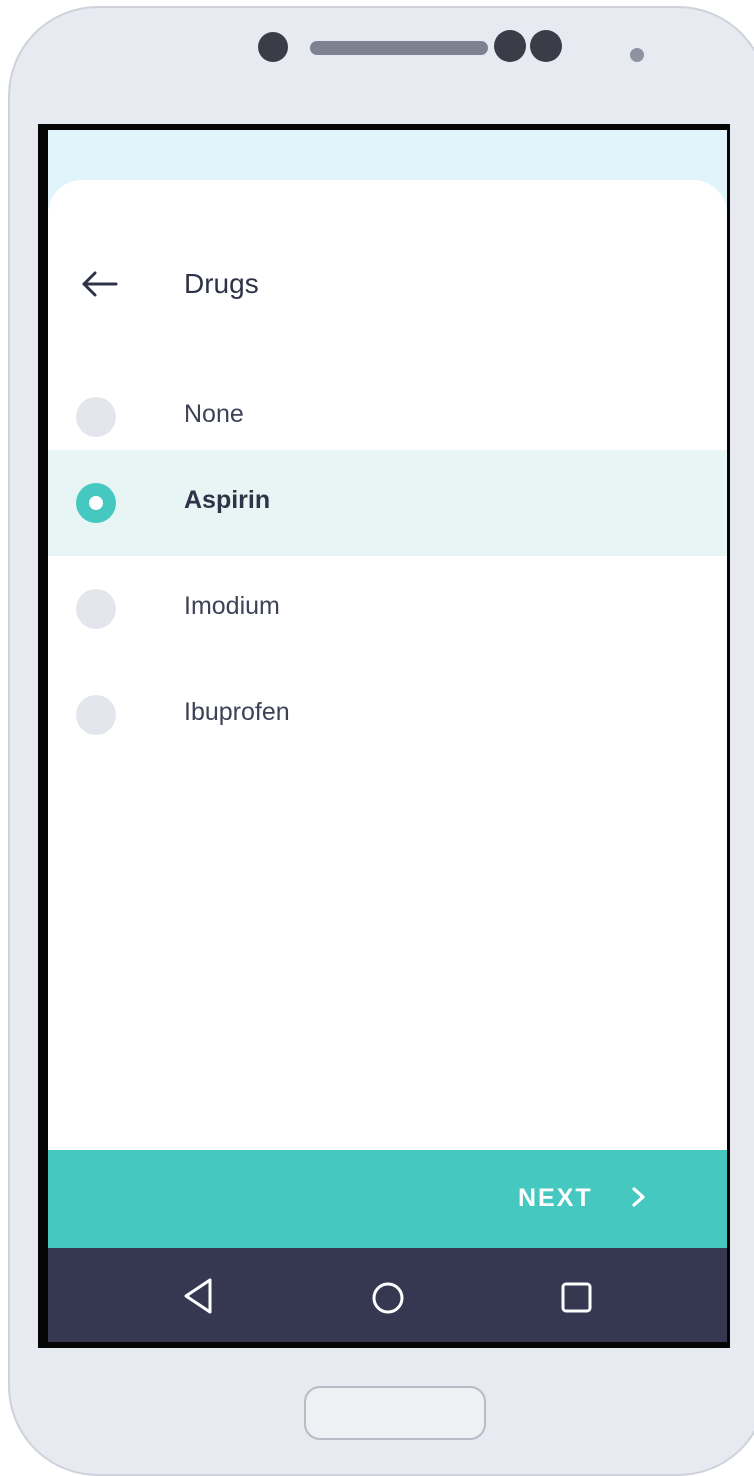  I want to click on back-button, so click(100, 284).